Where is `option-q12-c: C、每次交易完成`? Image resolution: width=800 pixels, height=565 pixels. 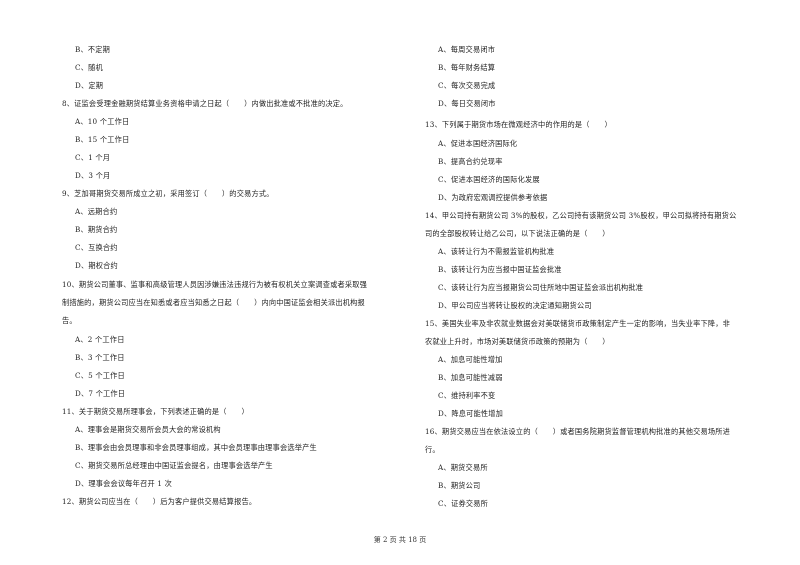 option-q12-c: C、每次交易完成 is located at coordinates (467, 85).